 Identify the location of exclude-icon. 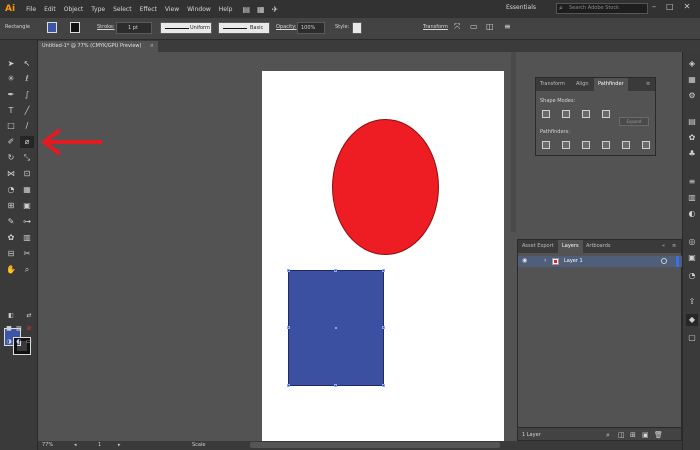
(606, 114).